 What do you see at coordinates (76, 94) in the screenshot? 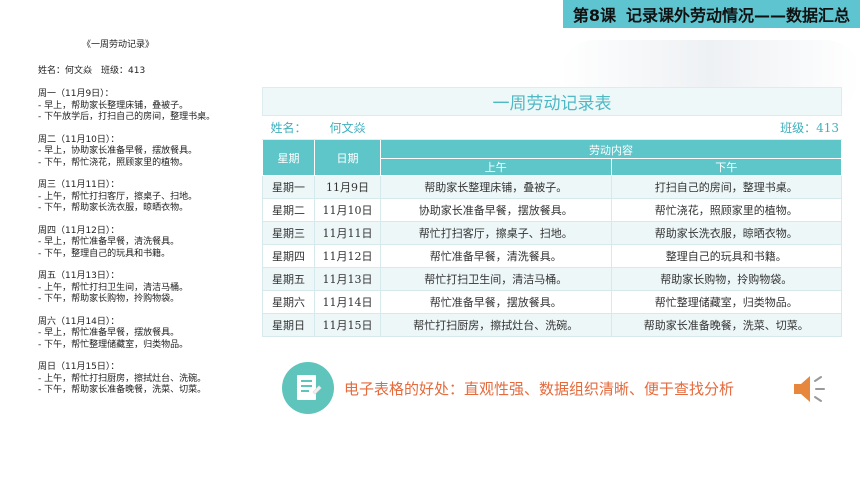
I see `day-heading: 周一（11月9日）：` at bounding box center [76, 94].